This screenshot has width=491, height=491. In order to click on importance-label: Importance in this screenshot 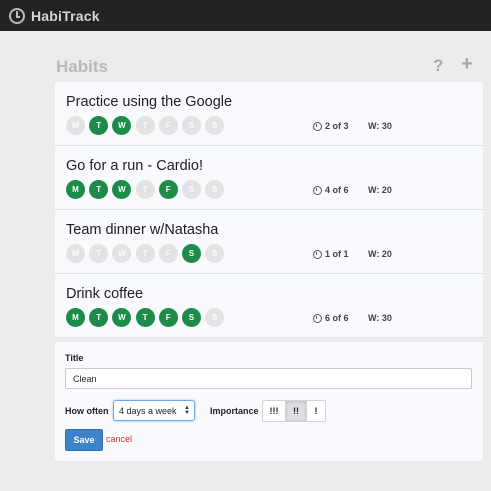, I will do `click(234, 411)`.